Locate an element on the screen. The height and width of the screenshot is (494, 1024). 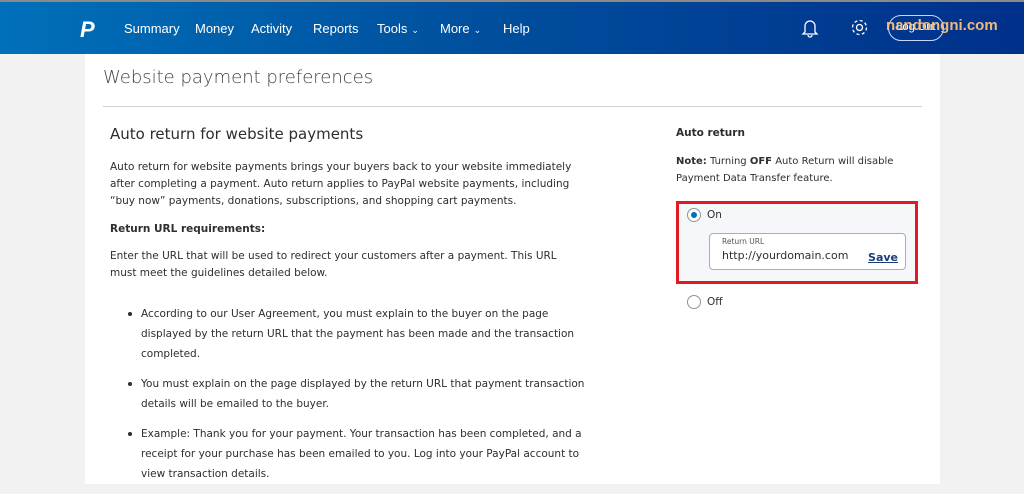
radio-off is located at coordinates (694, 302).